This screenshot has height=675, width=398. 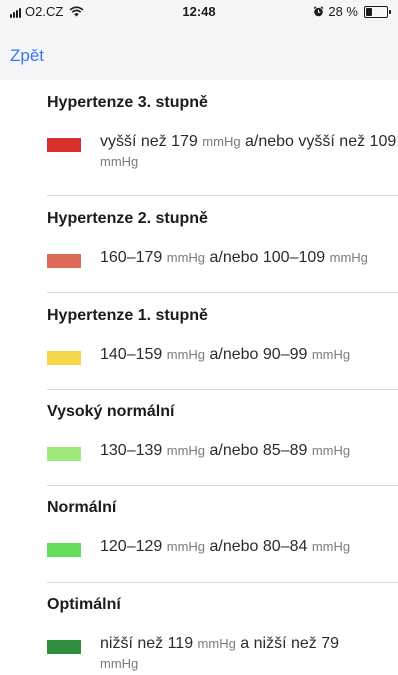 I want to click on alarm-icon, so click(x=318, y=11).